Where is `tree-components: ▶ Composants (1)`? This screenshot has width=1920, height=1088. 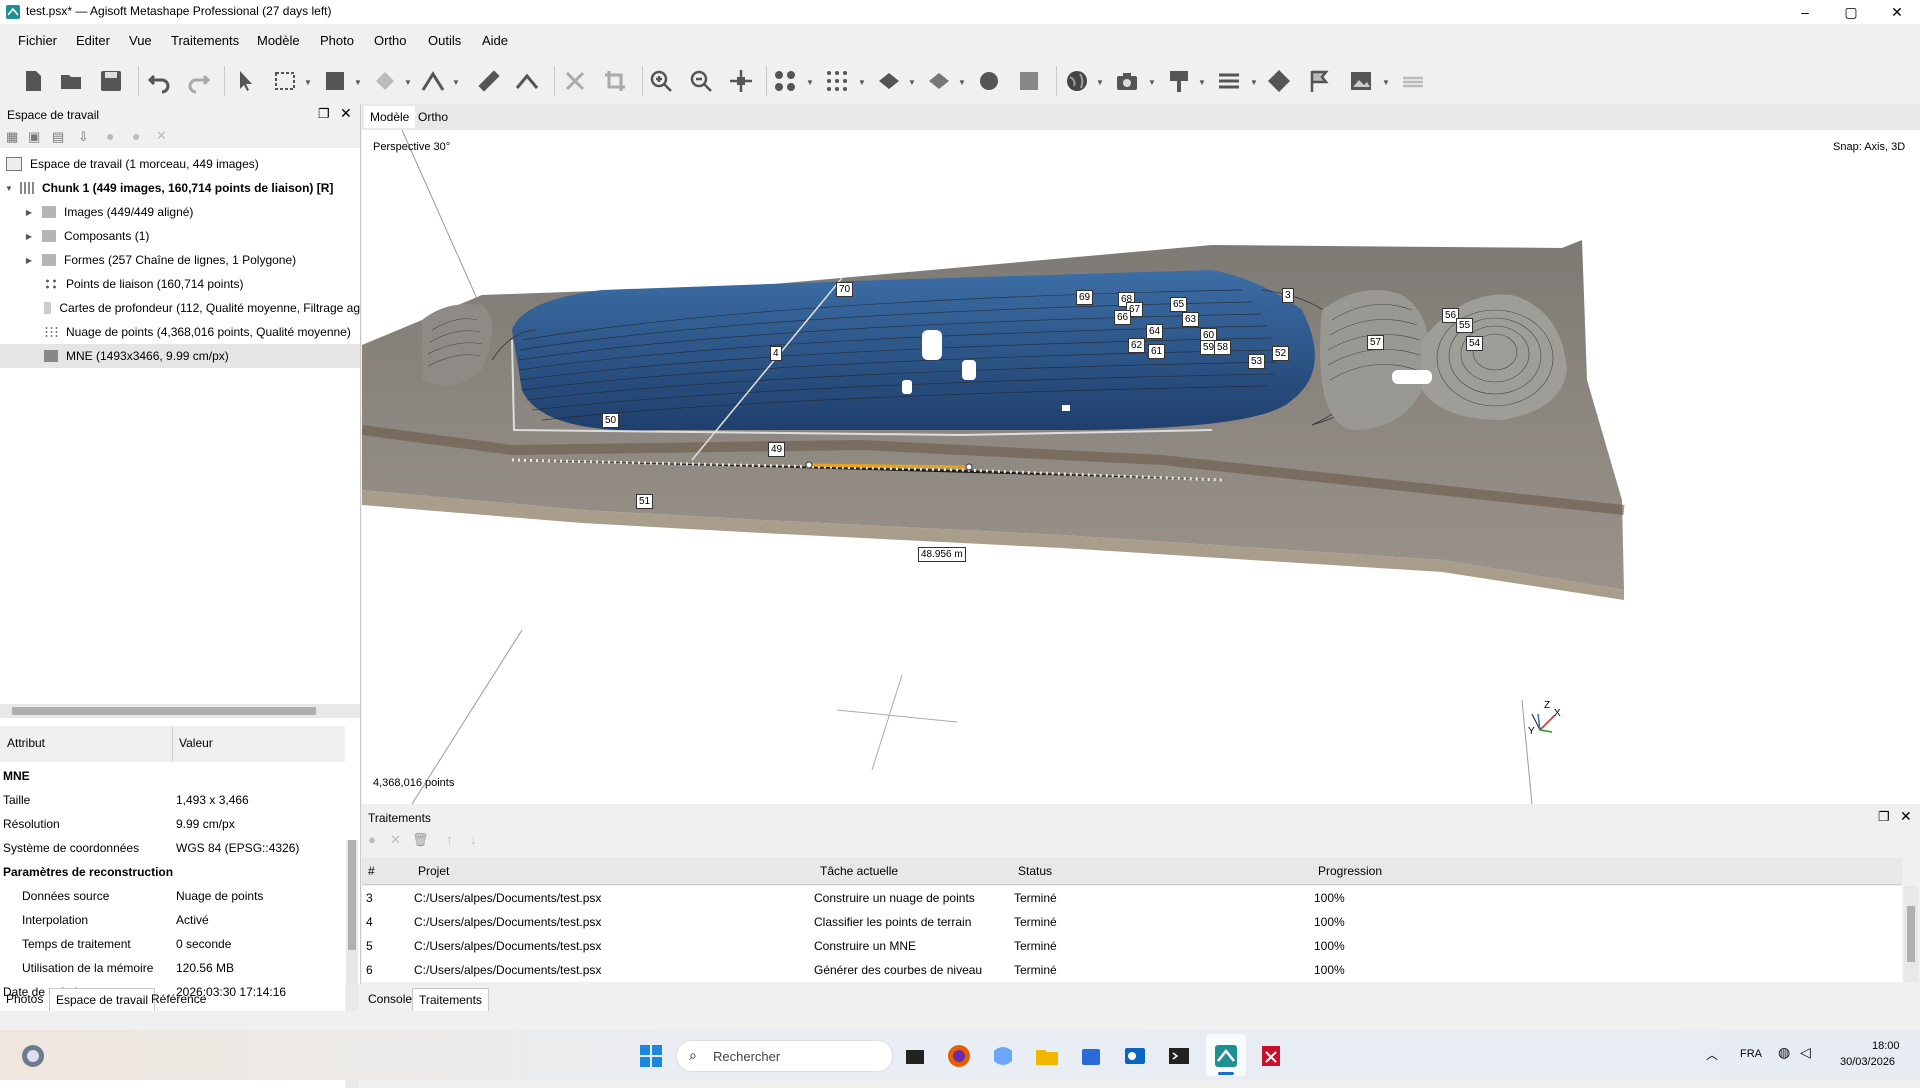
tree-components: ▶ Composants (1) is located at coordinates (180, 236).